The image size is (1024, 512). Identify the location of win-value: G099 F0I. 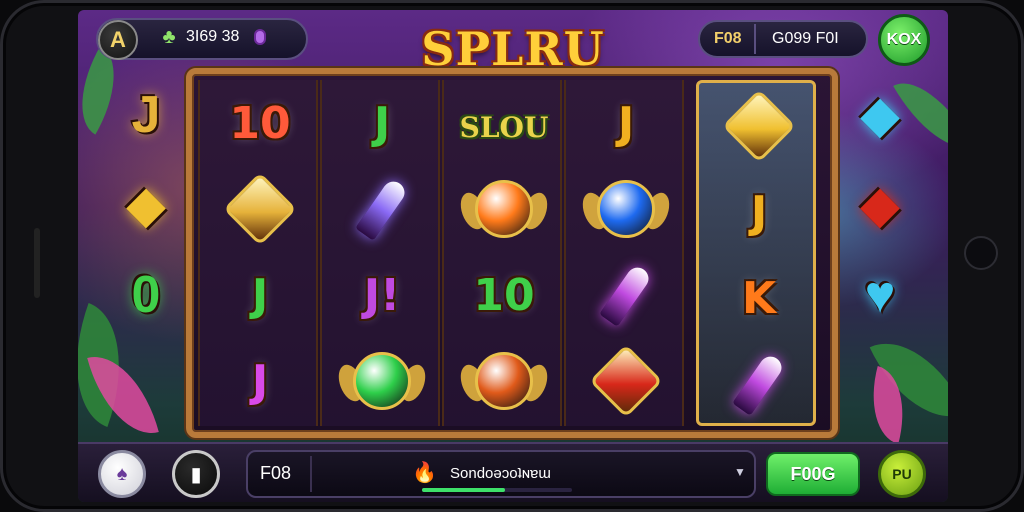
(805, 38).